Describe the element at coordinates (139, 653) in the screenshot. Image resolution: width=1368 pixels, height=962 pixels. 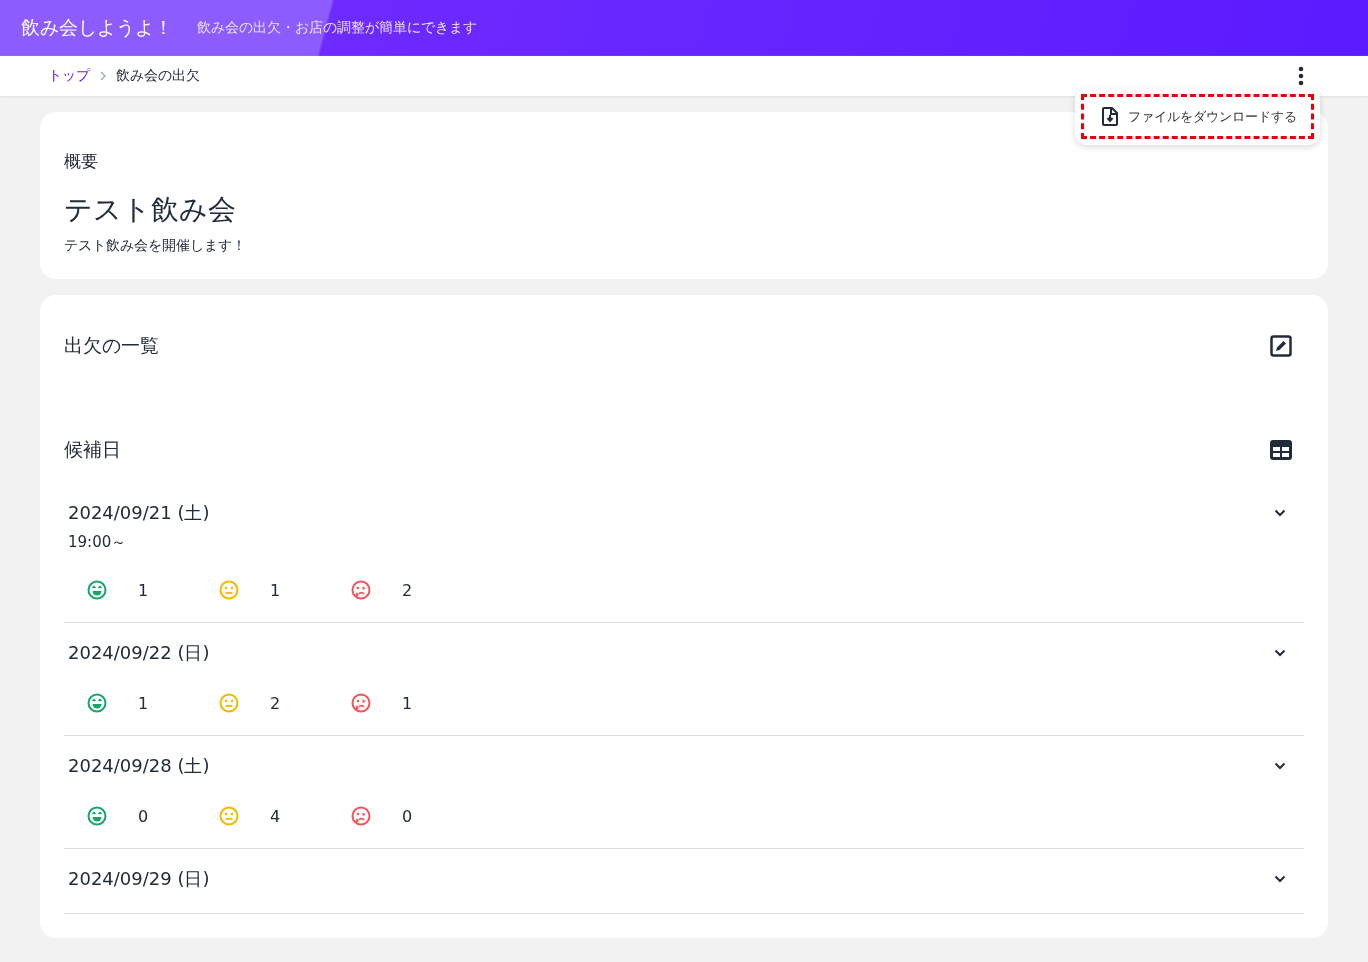
I see `candidate-date: 2024/09/22 (日)` at that location.